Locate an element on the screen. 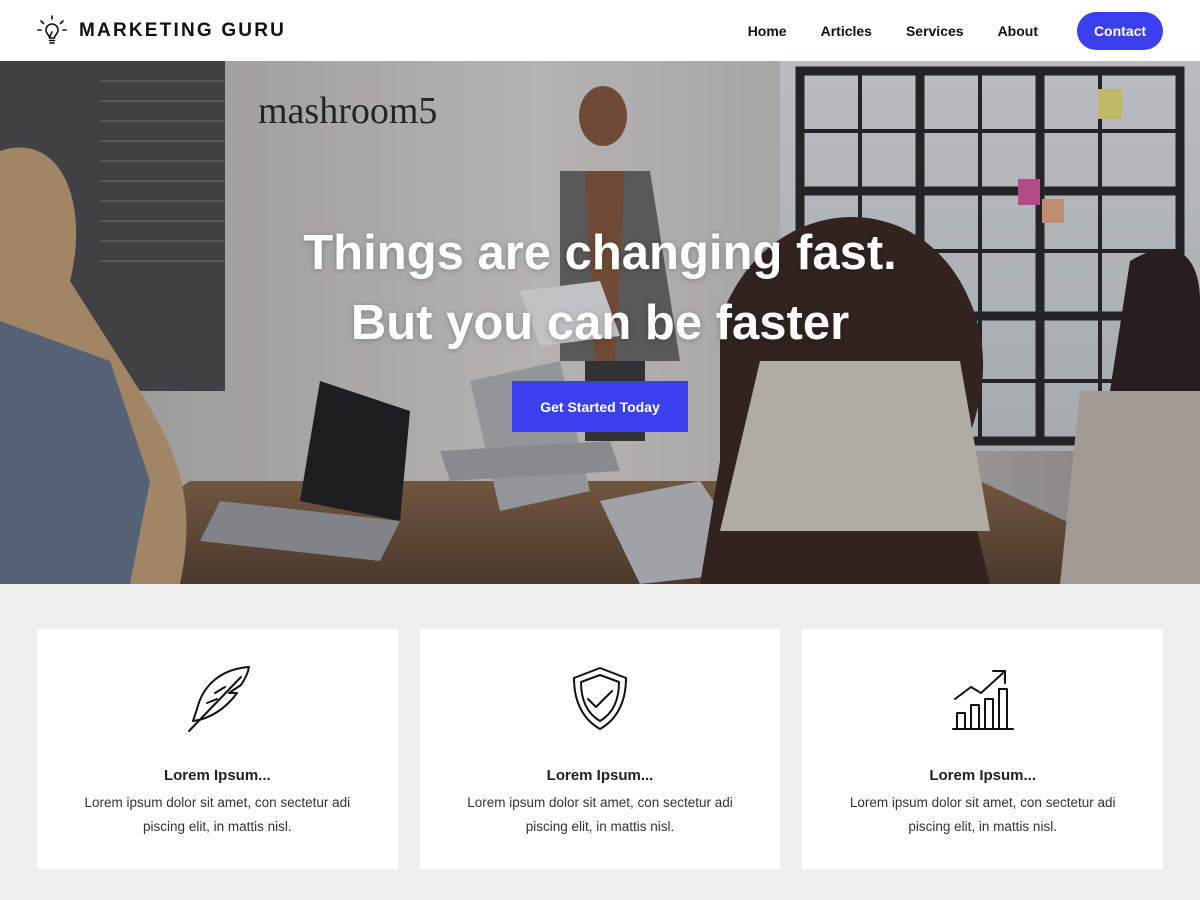  nav-services: Services is located at coordinates (935, 31).